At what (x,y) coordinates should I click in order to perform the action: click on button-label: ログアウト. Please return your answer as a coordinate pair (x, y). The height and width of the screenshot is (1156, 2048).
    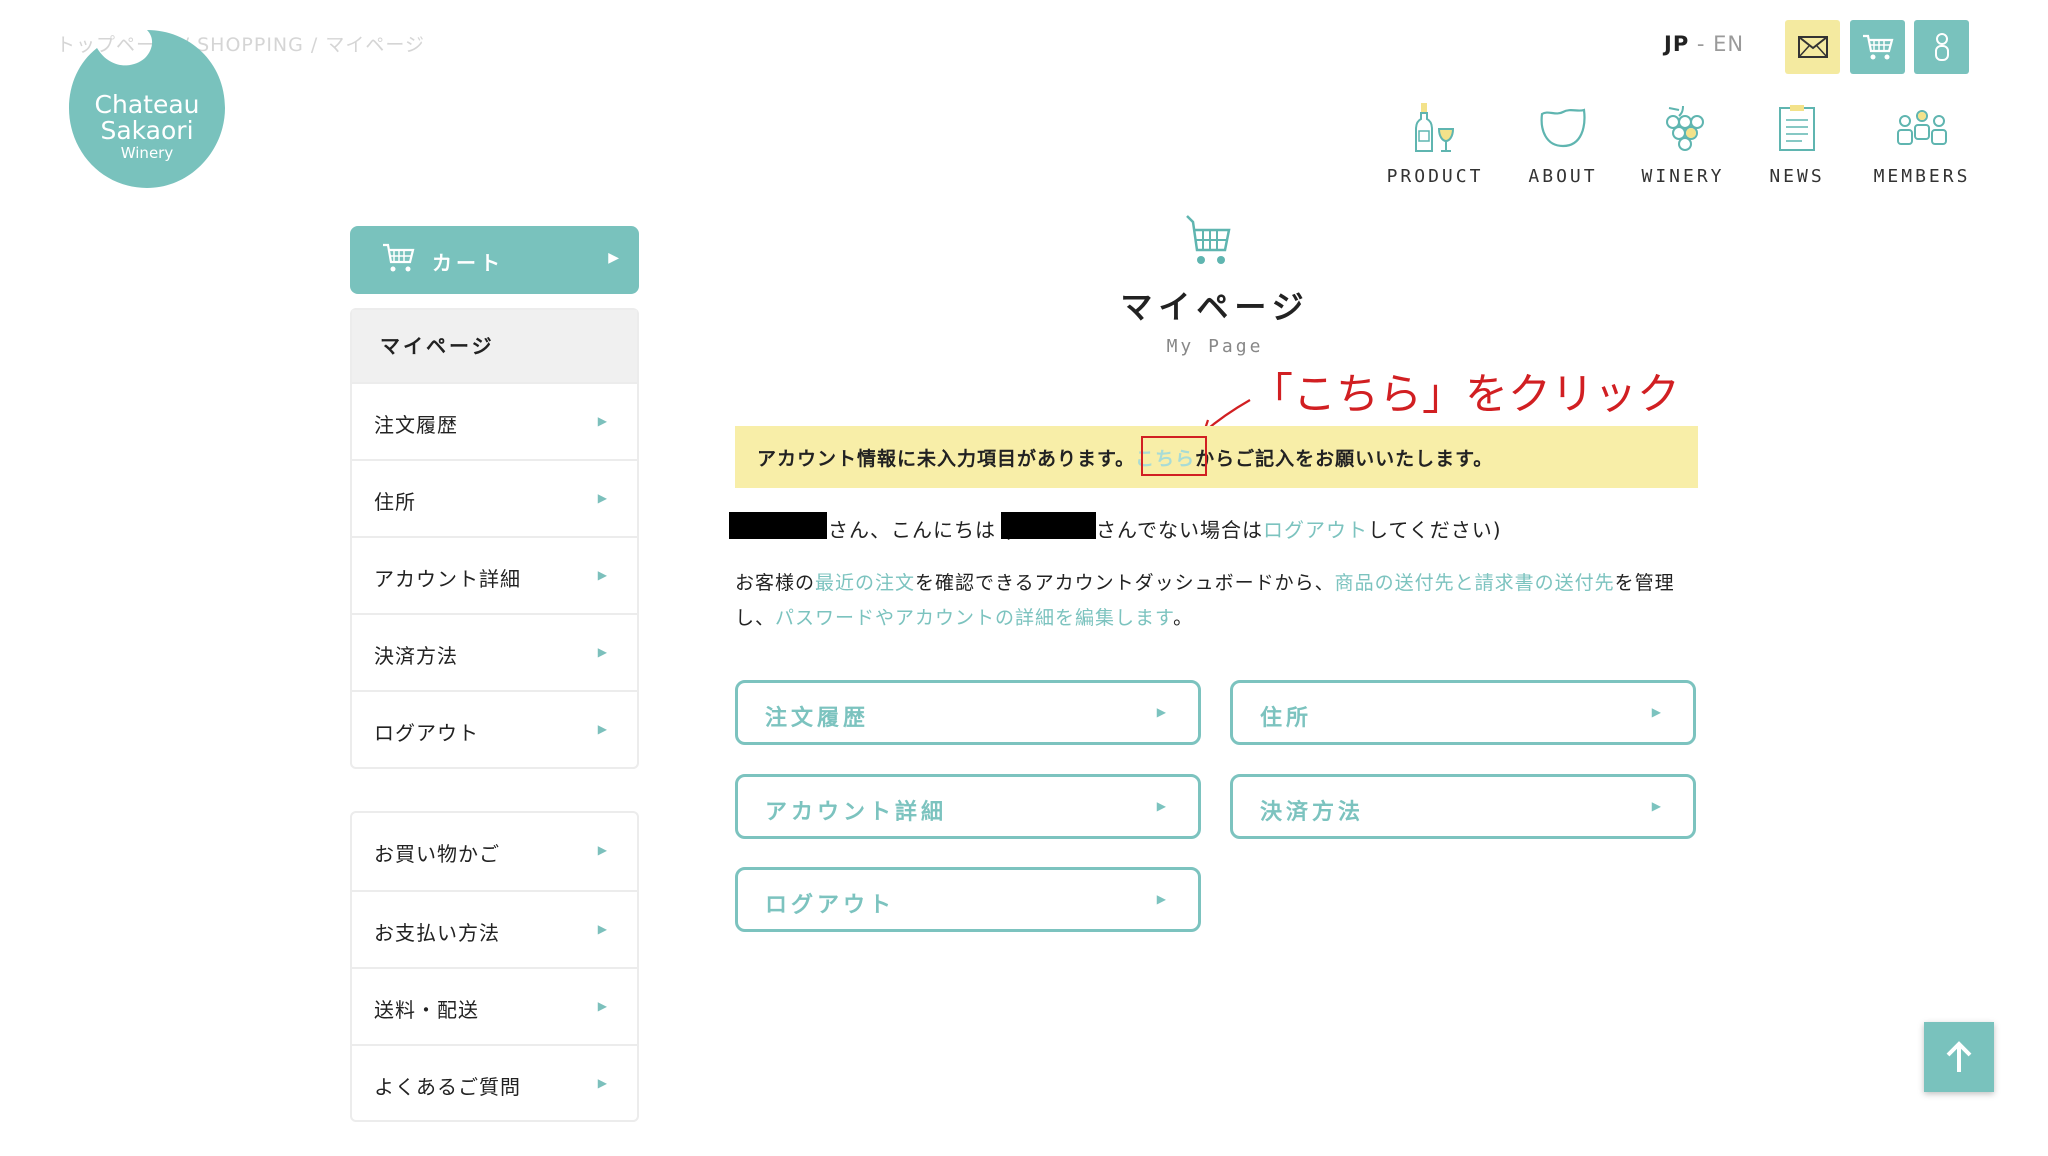
    Looking at the image, I should click on (830, 905).